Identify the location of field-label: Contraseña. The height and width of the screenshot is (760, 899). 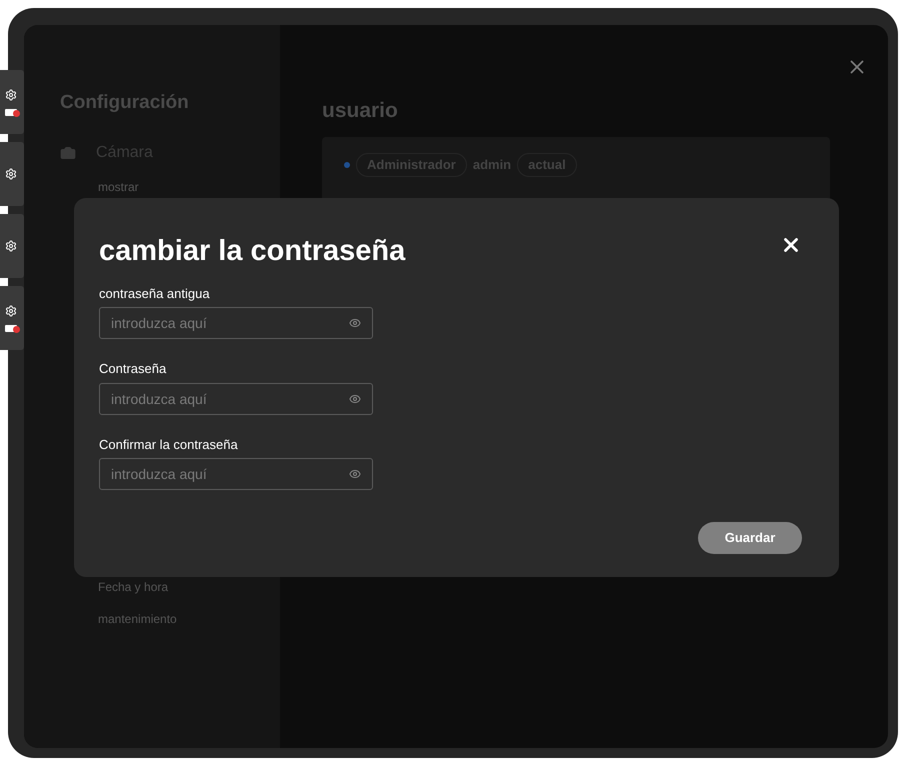
(133, 369).